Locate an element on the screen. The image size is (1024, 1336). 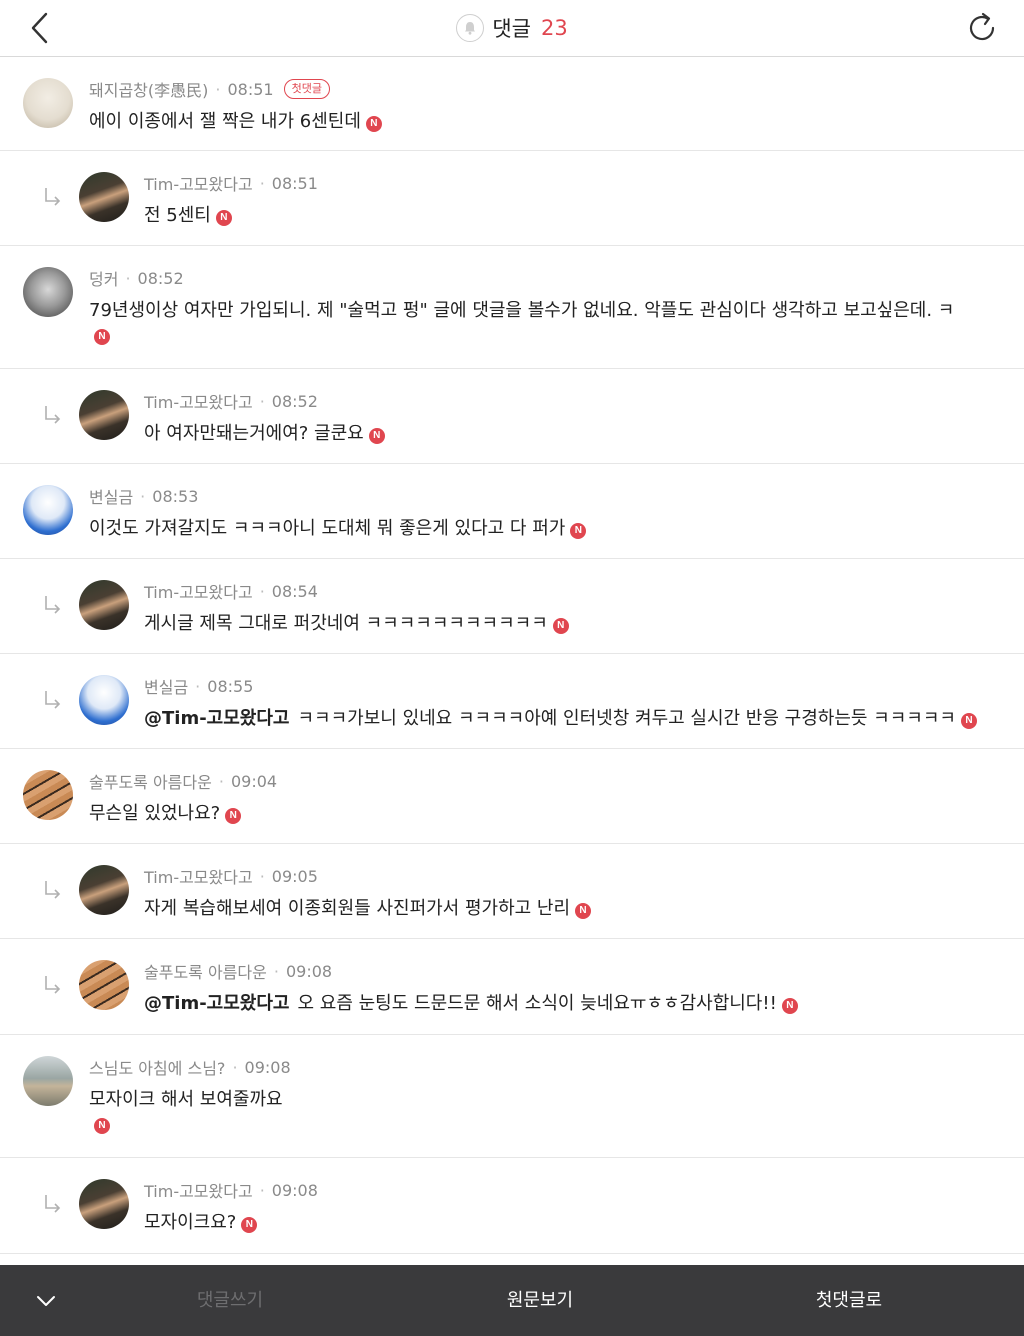
comment-item: 돼지곱창(李愚民) · 08:51 첫댓글에이 이종에서 잴 짝은 내가 6센틴데 N is located at coordinates (512, 104).